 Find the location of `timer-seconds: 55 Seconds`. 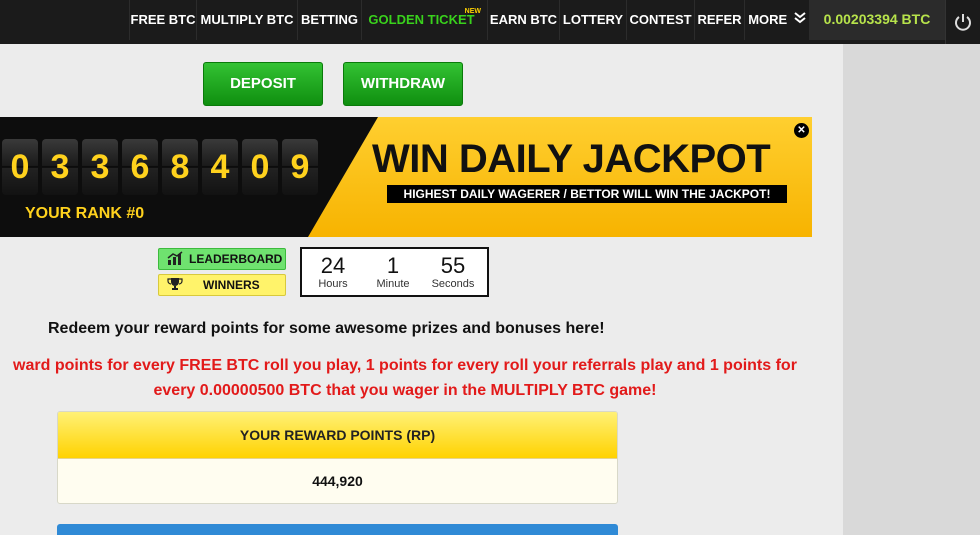

timer-seconds: 55 Seconds is located at coordinates (453, 272).